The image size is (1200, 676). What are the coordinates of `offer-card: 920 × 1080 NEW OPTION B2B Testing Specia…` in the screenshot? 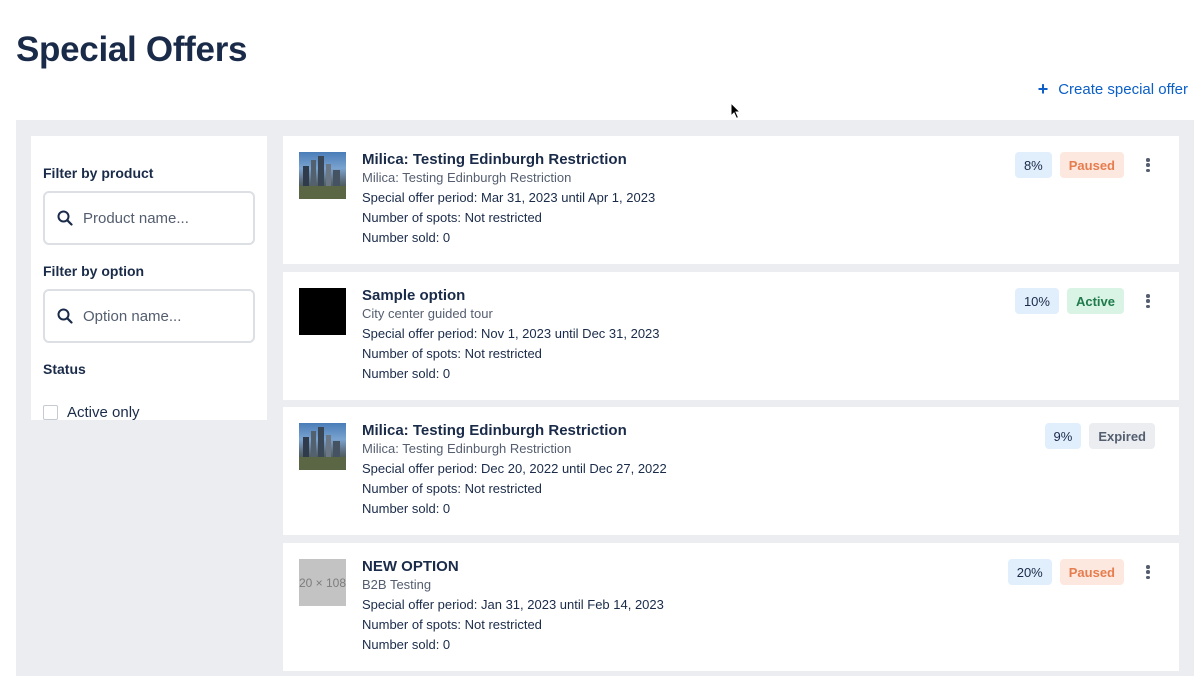 It's located at (731, 607).